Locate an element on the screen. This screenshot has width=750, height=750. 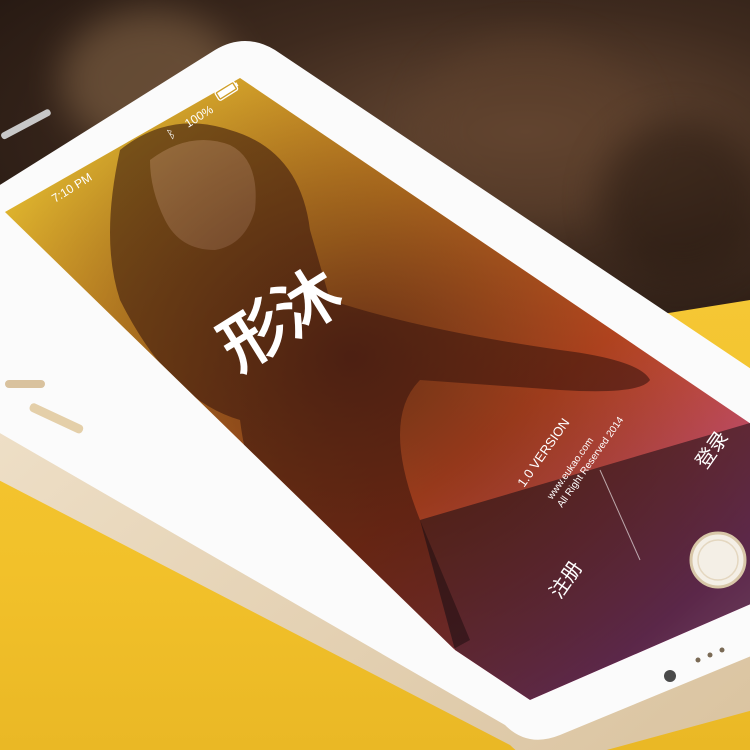
earpiece is located at coordinates (26, 124).